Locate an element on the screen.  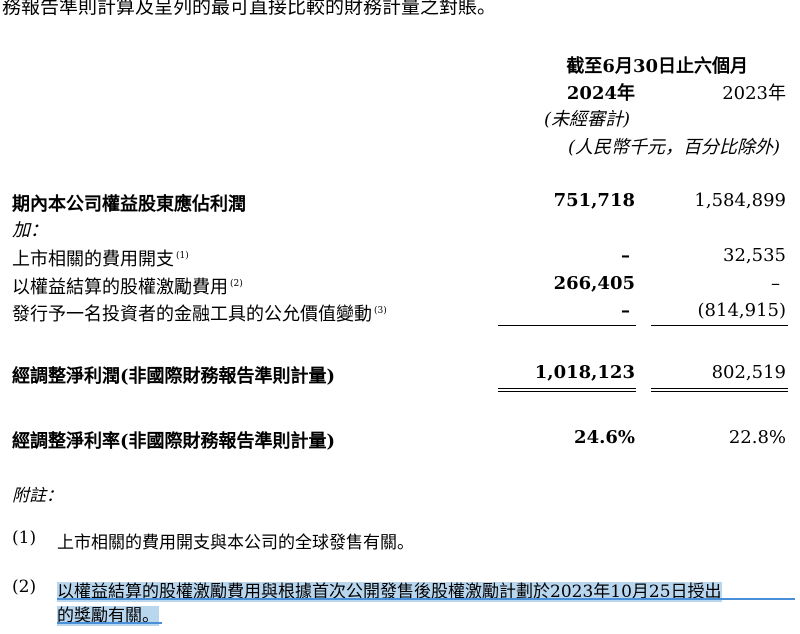
row-listing-2024: – is located at coordinates (625, 255).